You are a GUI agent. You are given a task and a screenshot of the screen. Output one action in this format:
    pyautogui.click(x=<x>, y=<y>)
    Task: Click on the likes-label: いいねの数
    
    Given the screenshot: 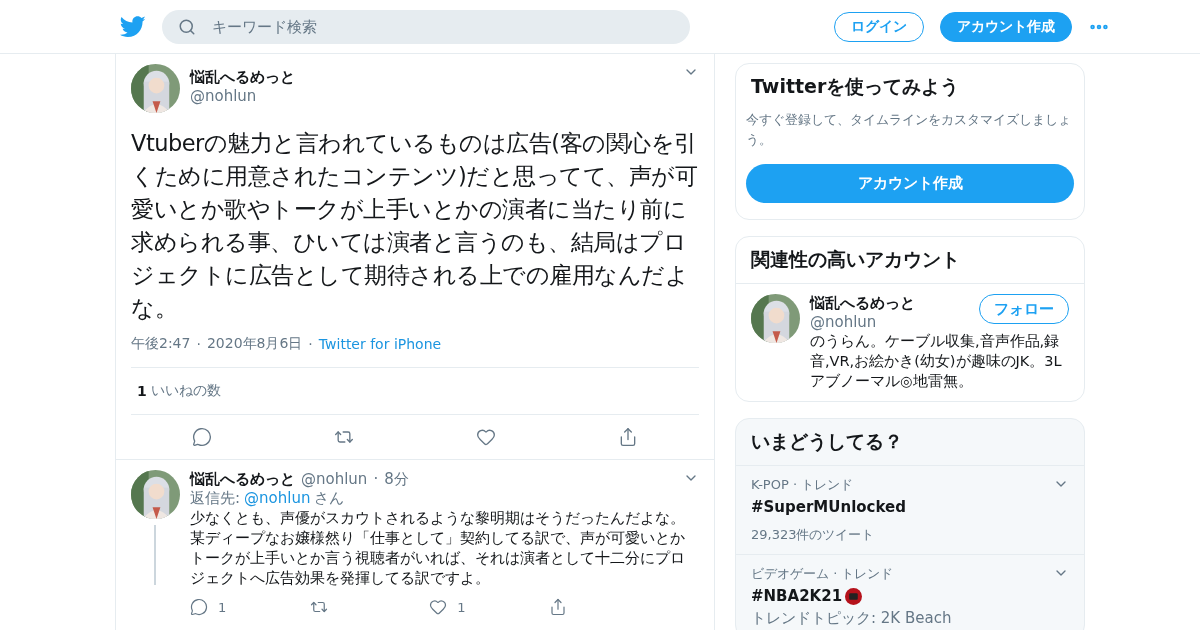 What is the action you would take?
    pyautogui.click(x=185, y=391)
    